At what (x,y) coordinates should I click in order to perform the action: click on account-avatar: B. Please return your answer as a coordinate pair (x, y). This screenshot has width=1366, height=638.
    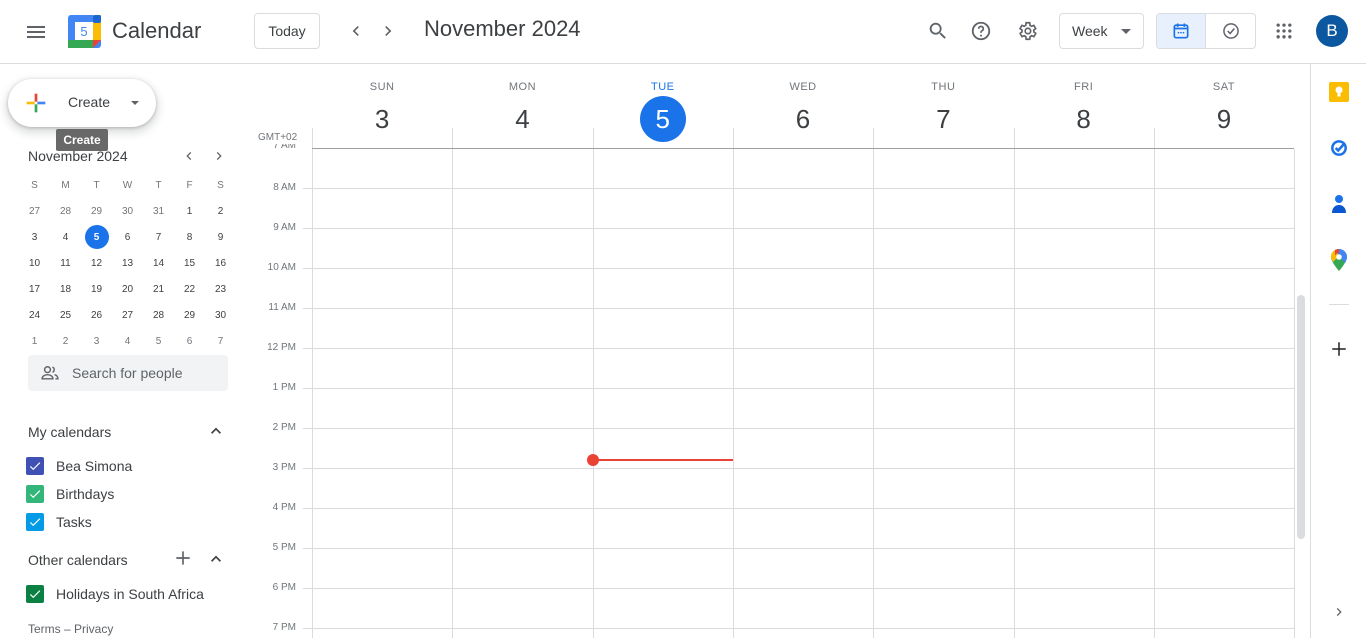
    Looking at the image, I should click on (1332, 31).